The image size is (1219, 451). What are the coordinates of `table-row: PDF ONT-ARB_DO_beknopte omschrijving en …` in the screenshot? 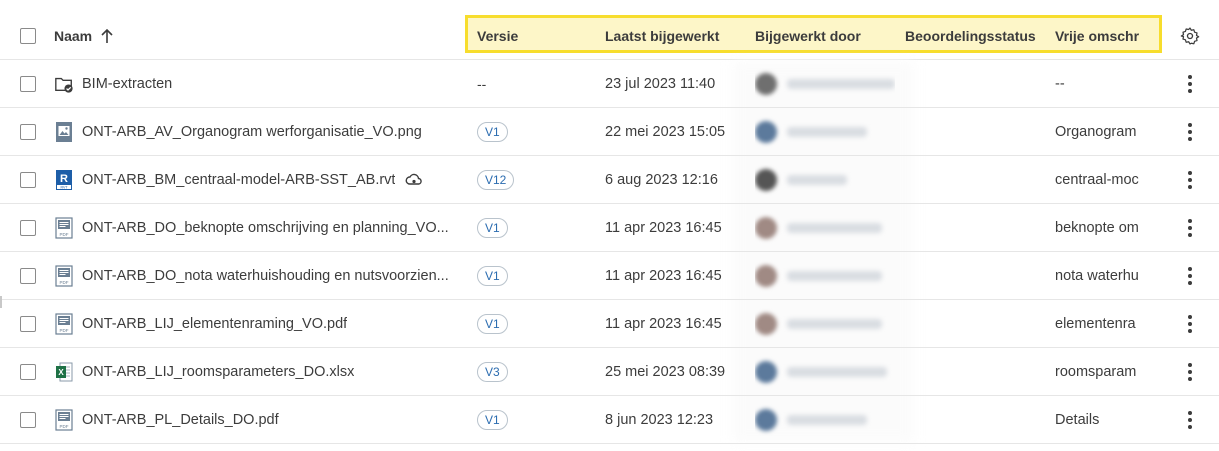 It's located at (609, 228).